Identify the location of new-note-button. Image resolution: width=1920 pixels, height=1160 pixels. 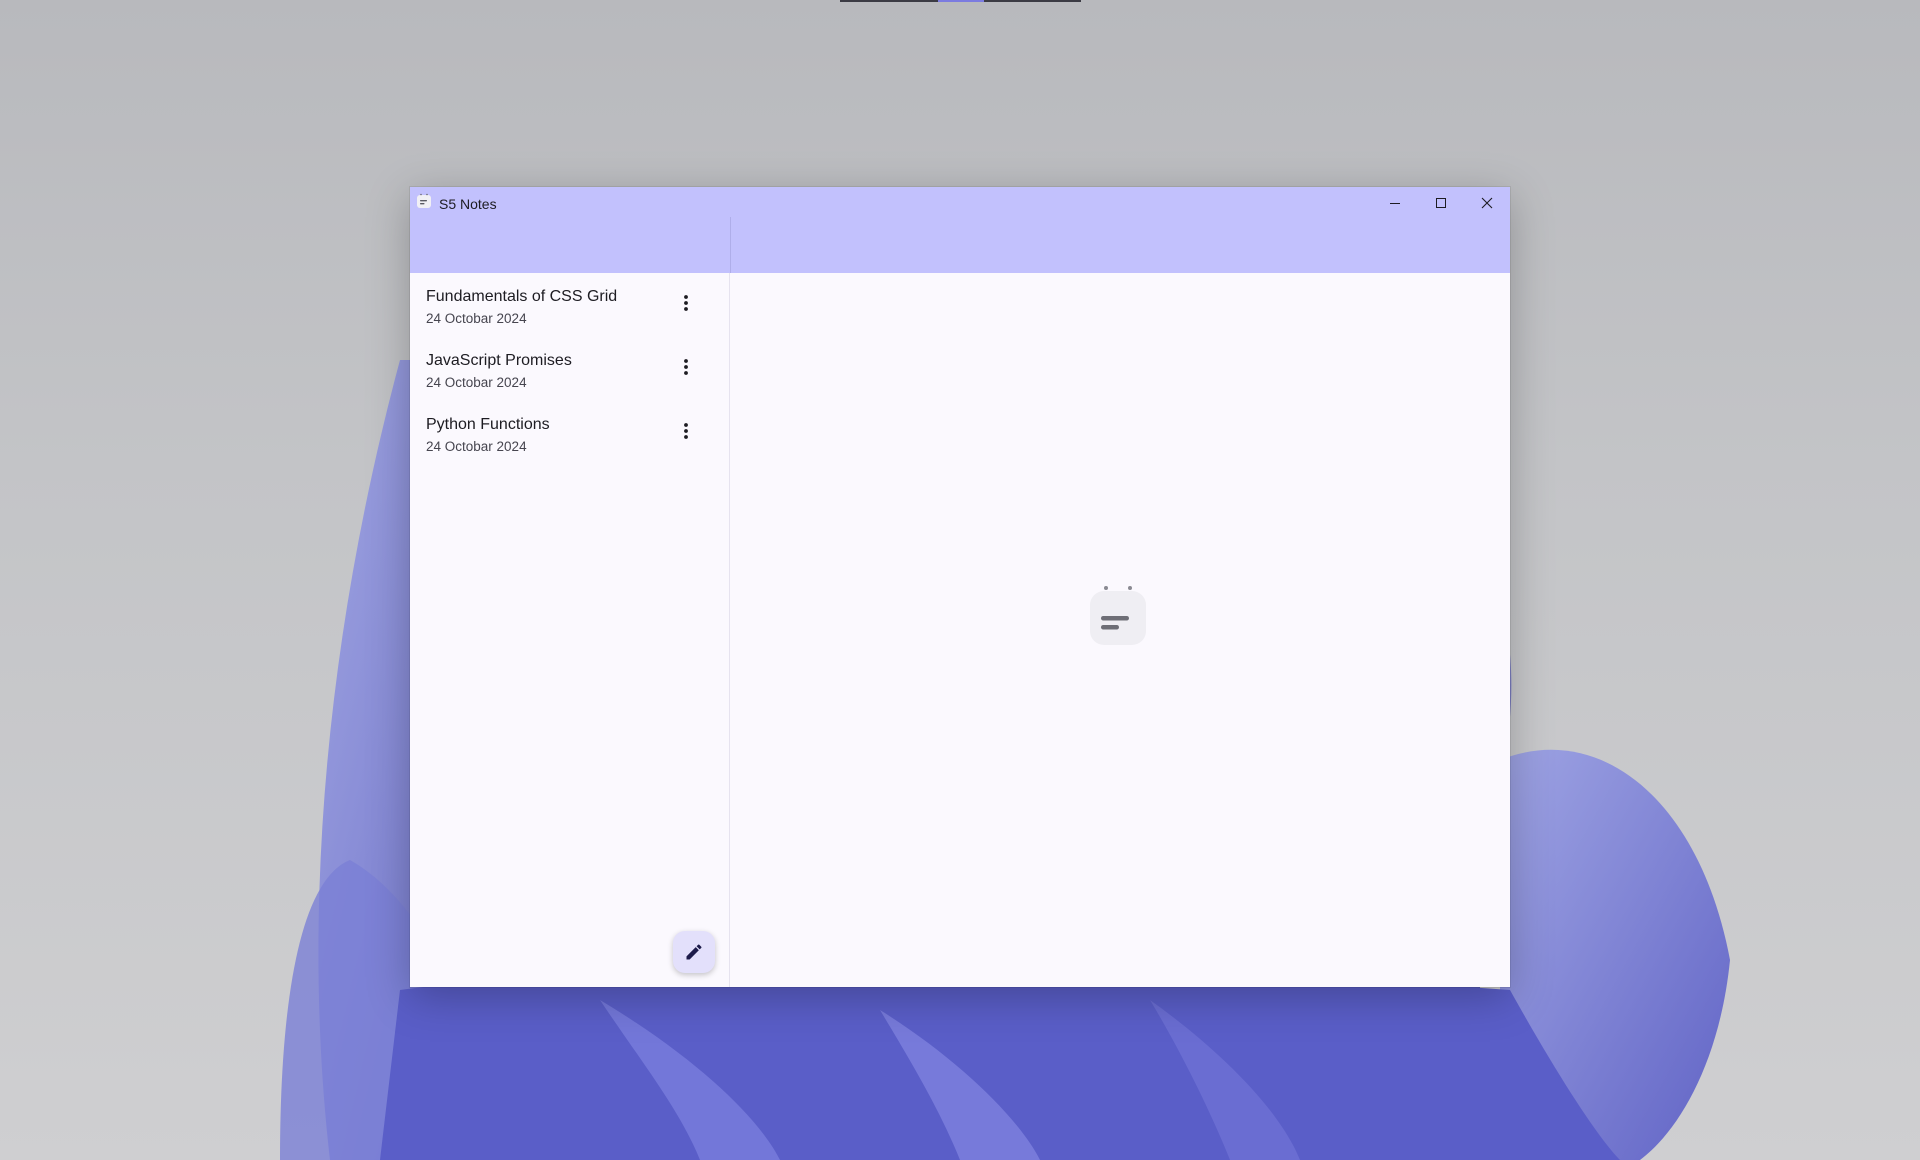
(694, 952).